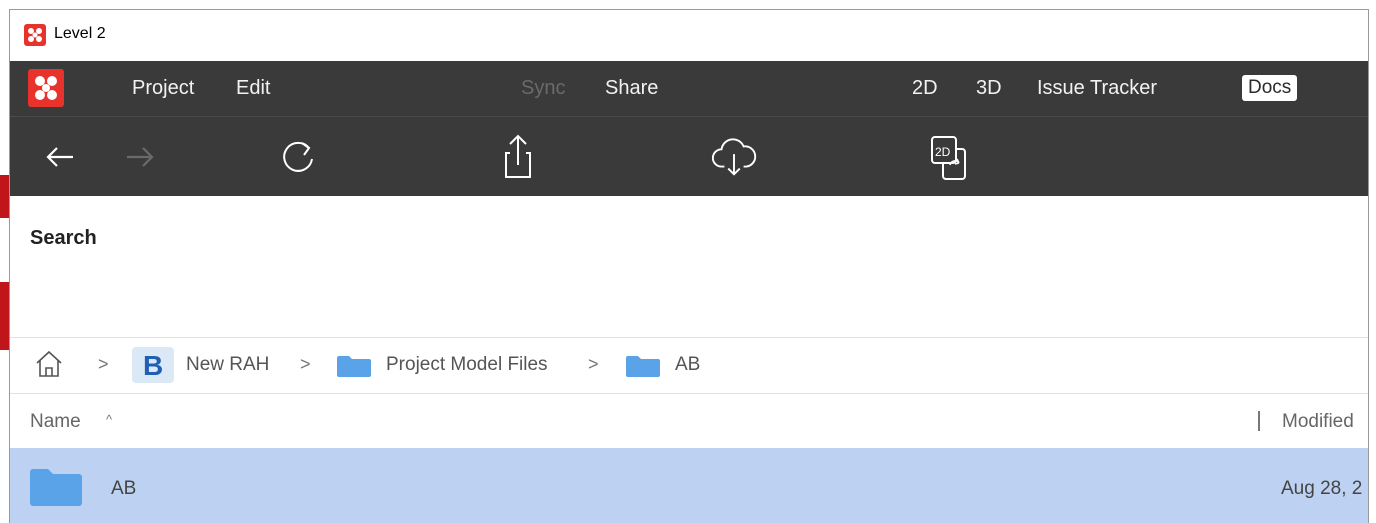  I want to click on menu-issue-tracker: Issue Tracker, so click(1097, 88).